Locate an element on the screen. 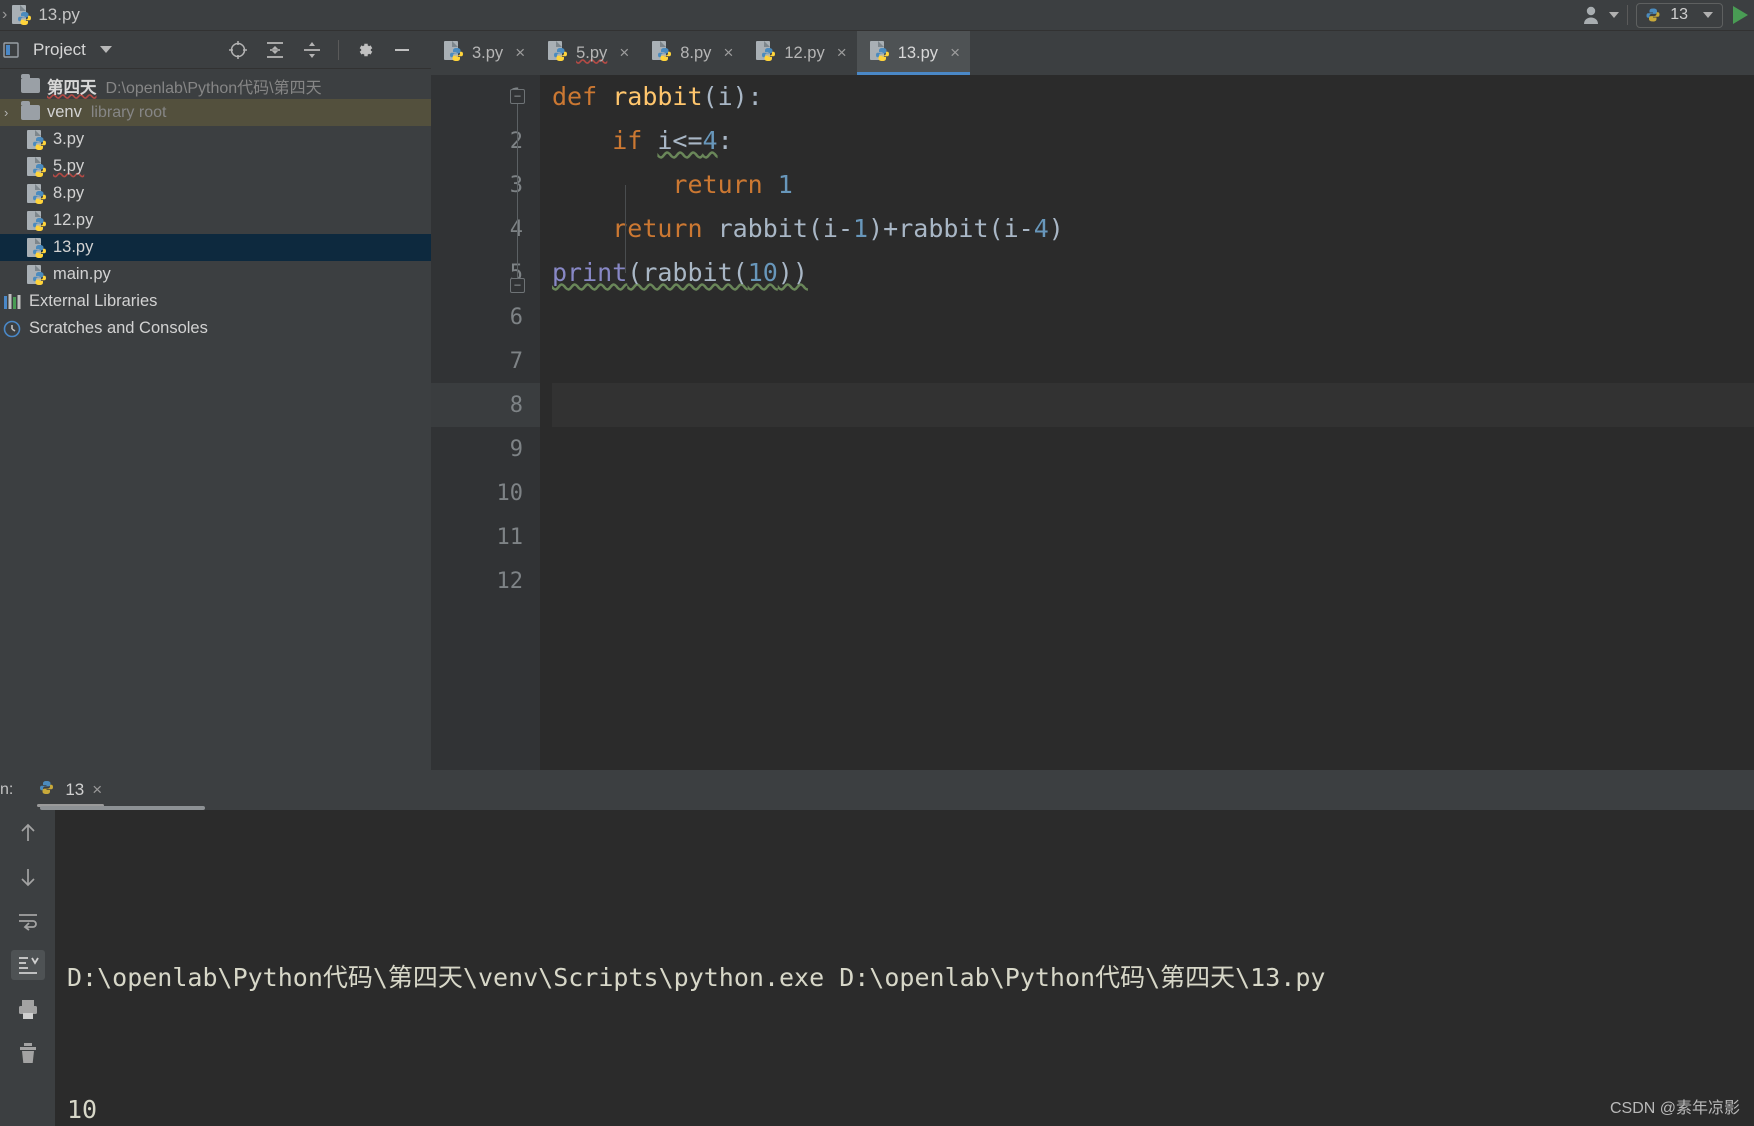  tree-item-scratches-and-consoles: Scratches and Consoles is located at coordinates (215, 328).